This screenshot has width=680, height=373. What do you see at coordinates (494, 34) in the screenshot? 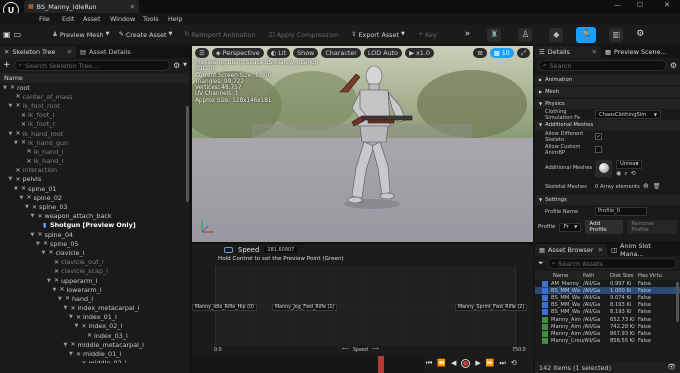
I see `skeleton-mode-icon: ♜` at bounding box center [494, 34].